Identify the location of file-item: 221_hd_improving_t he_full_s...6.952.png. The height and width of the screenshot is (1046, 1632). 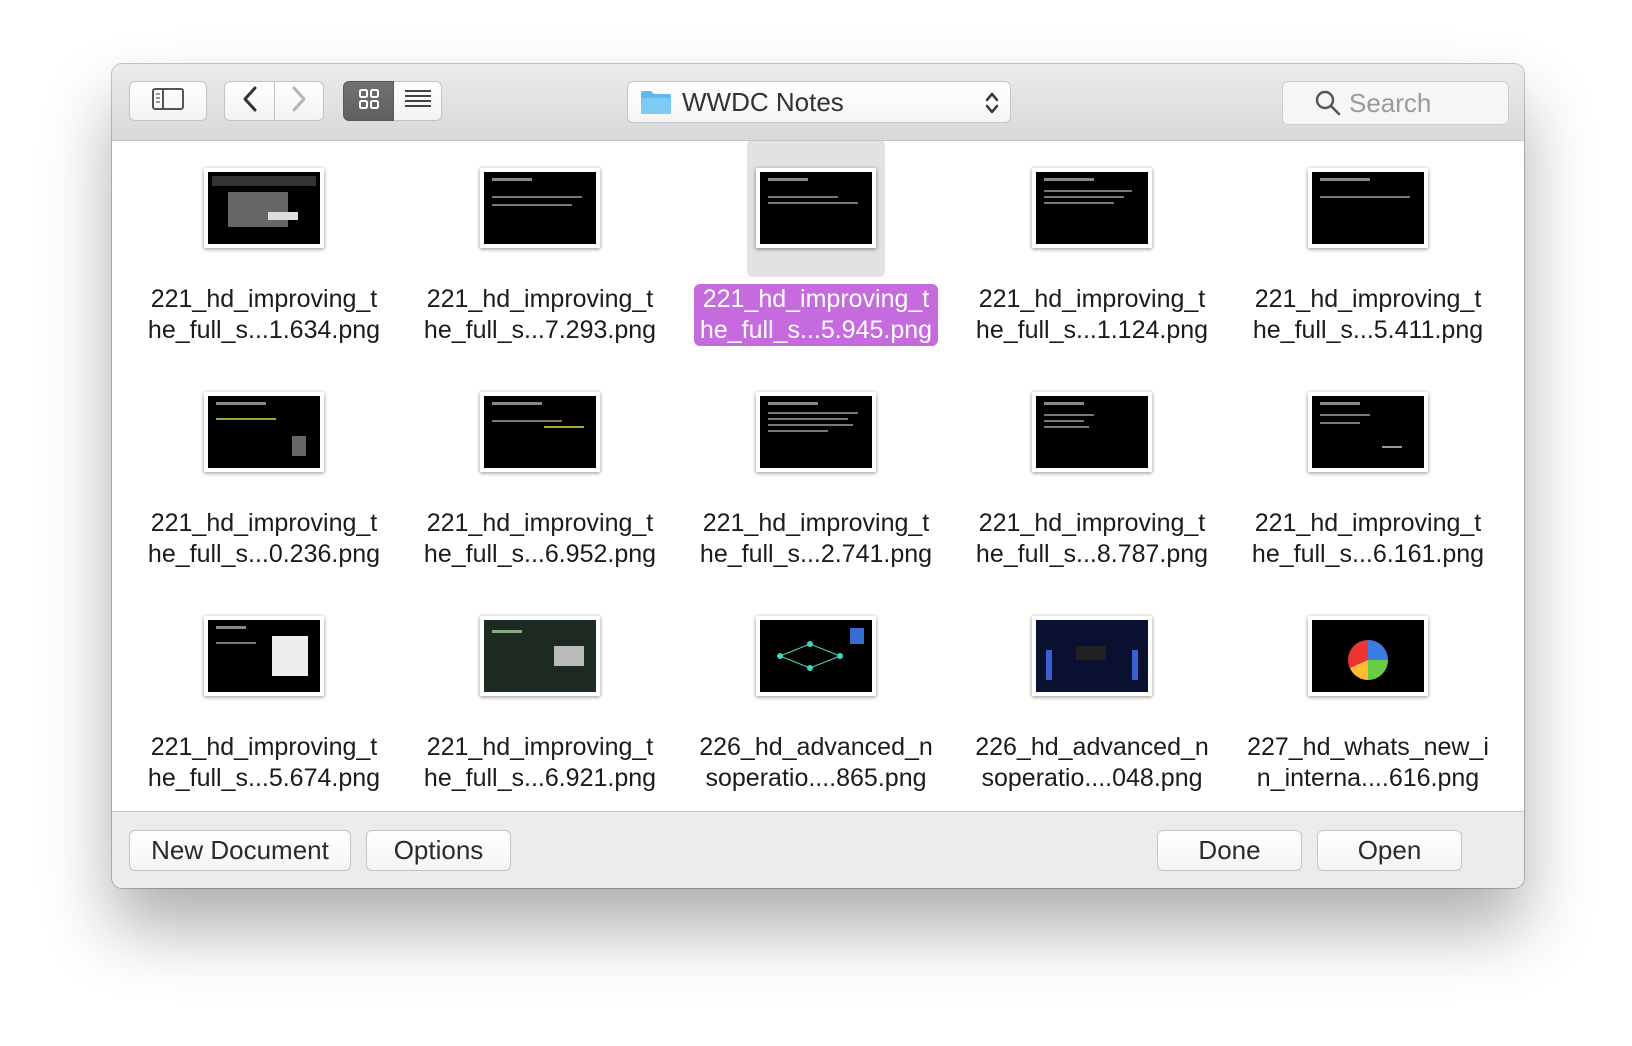
(540, 472).